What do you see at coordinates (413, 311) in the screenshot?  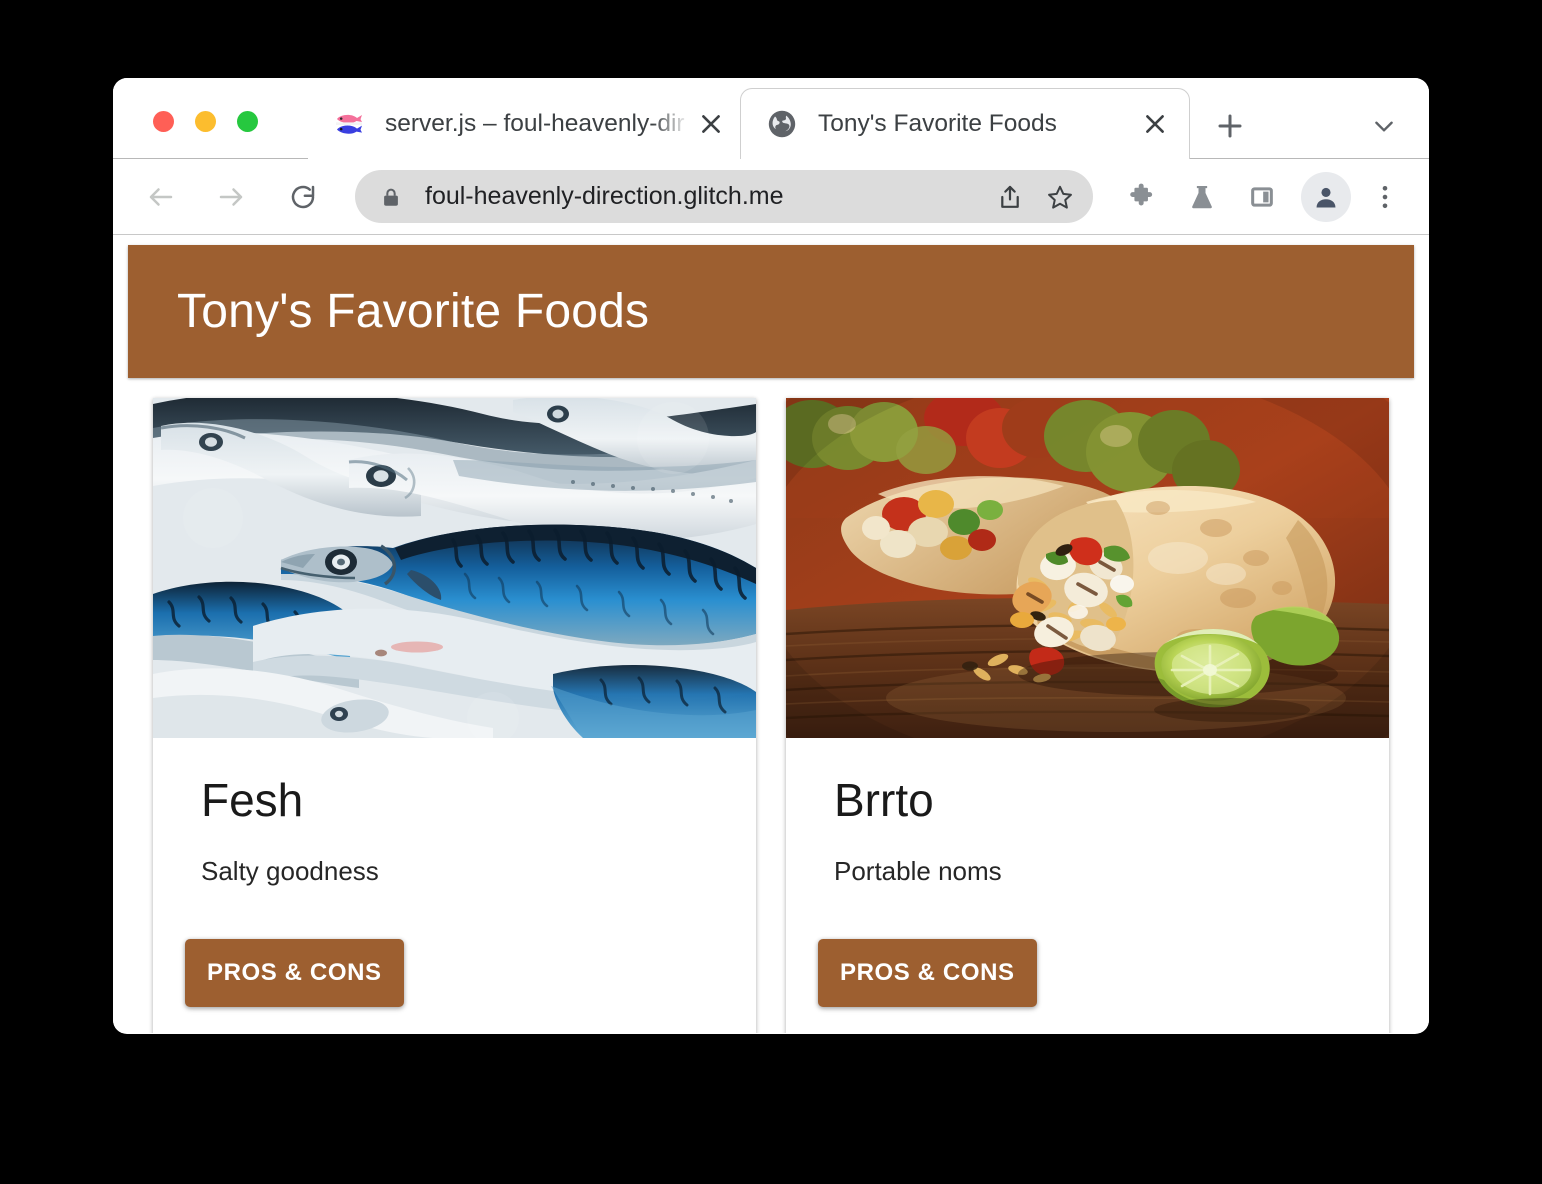 I see `page-title: Tony's Favorite Foods` at bounding box center [413, 311].